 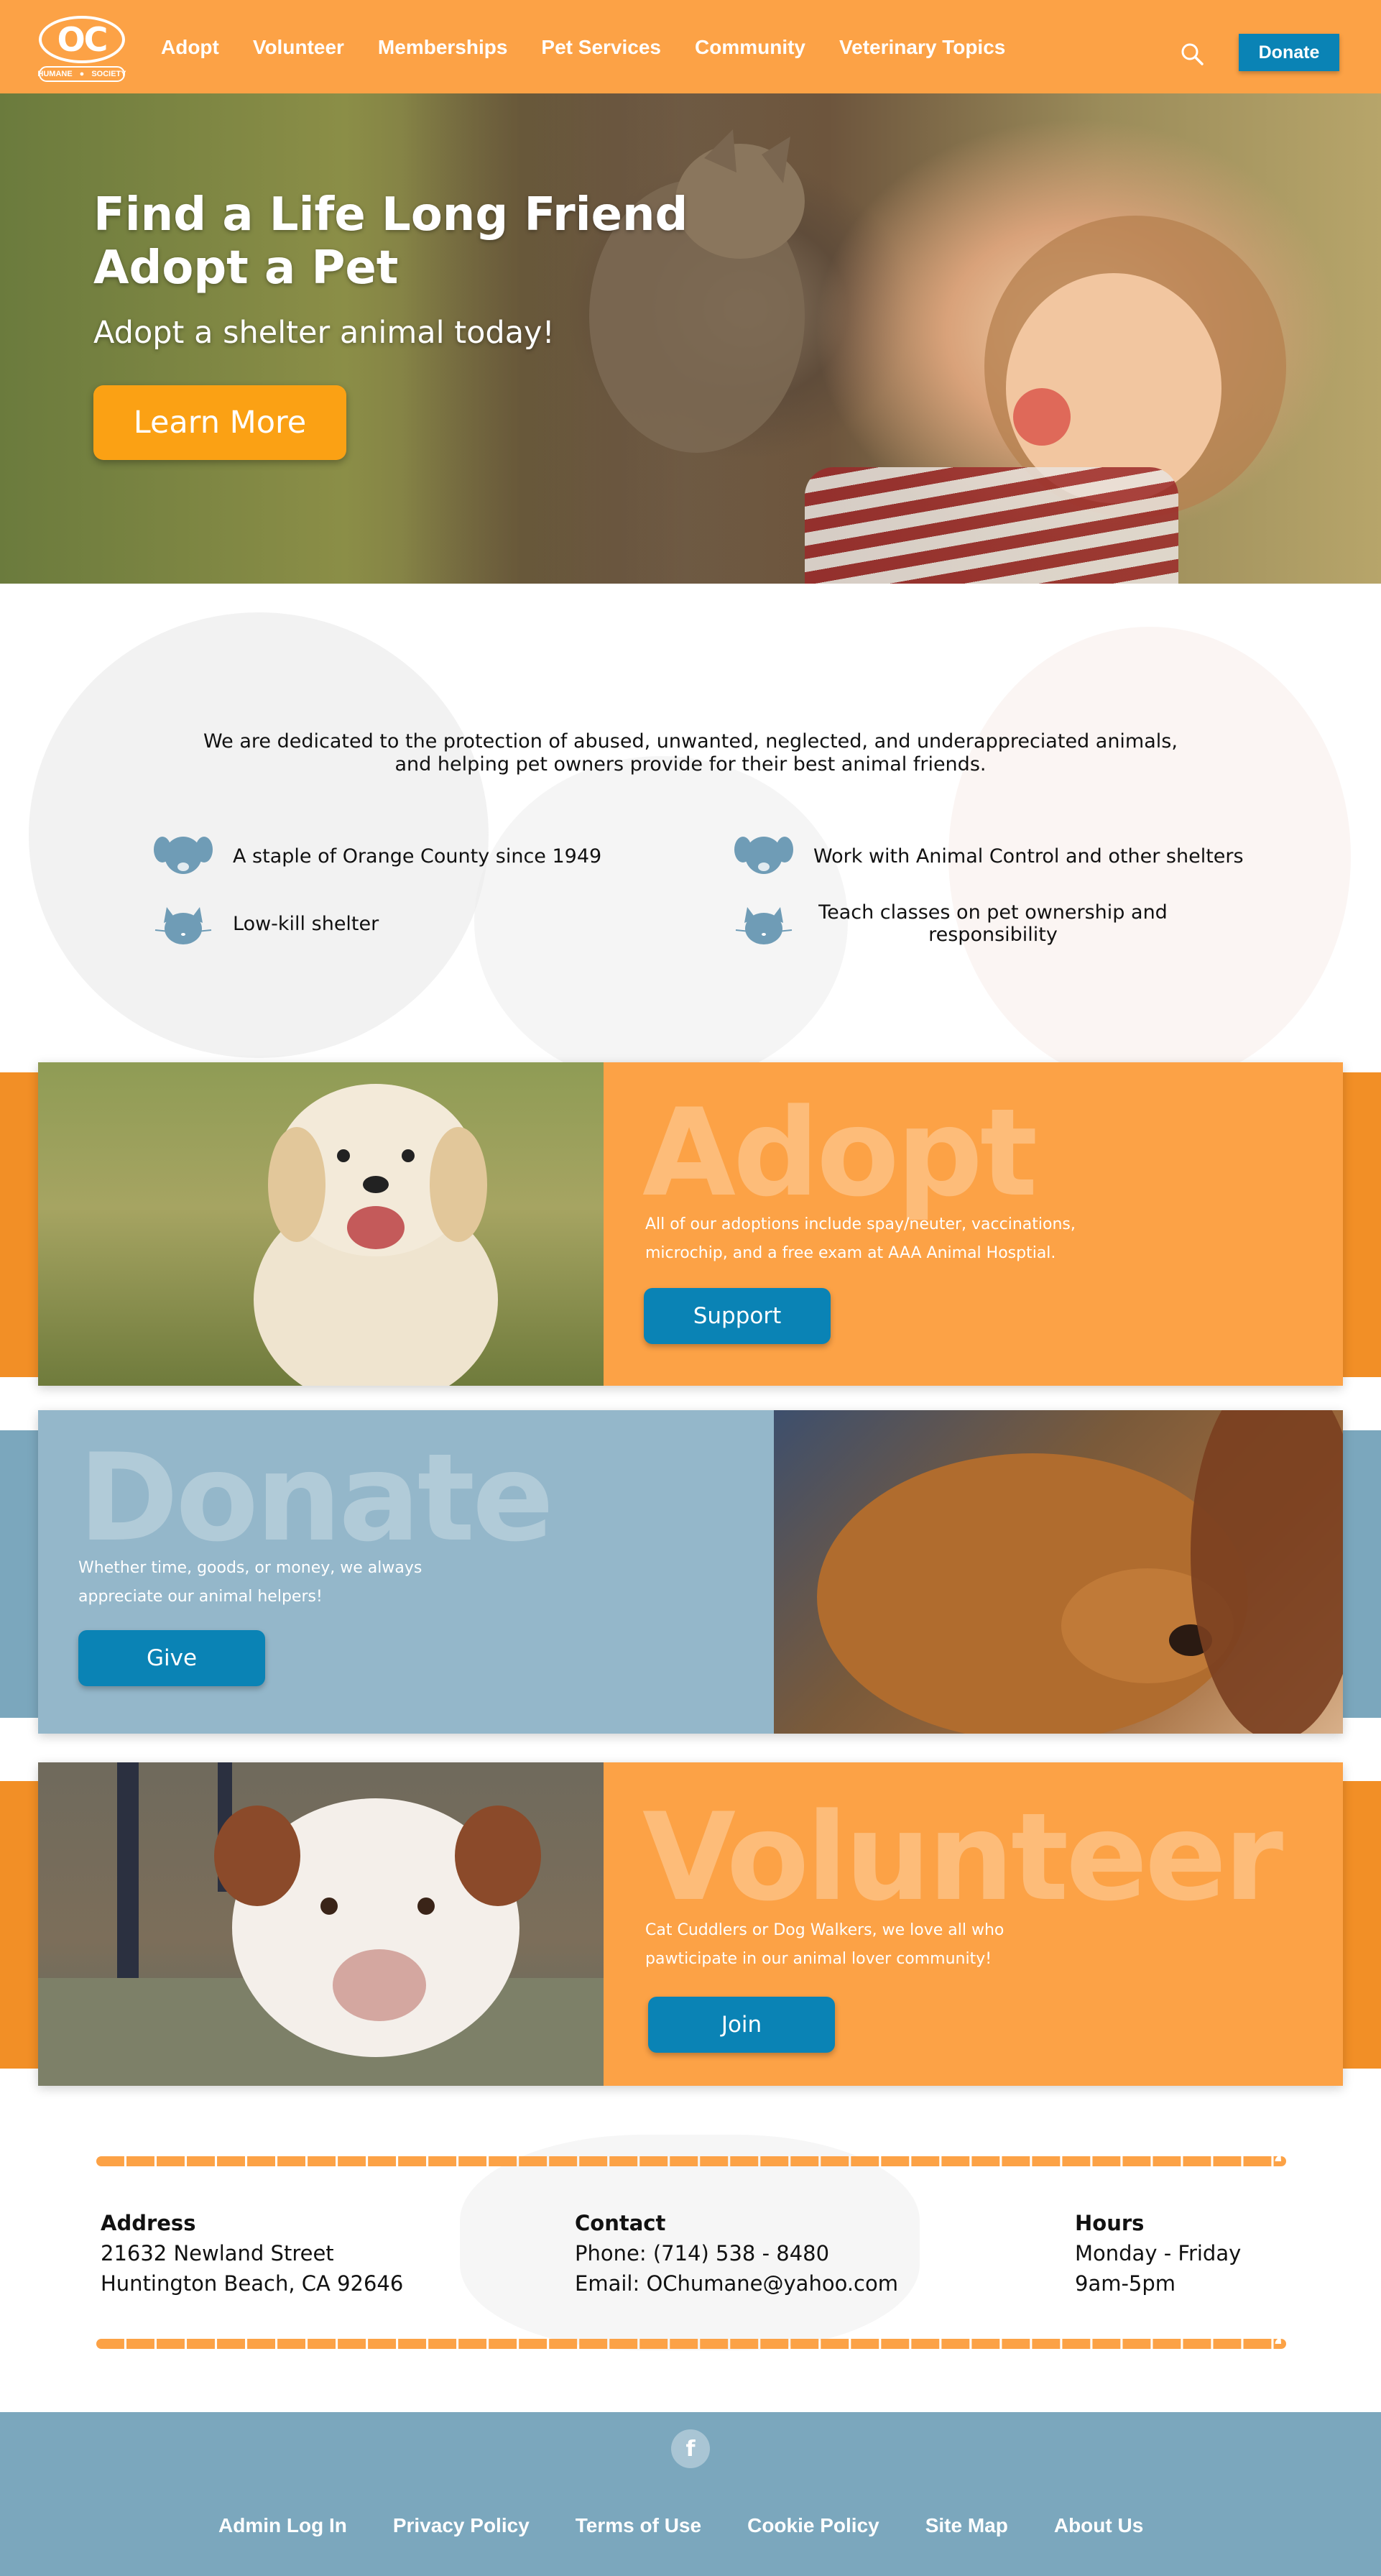 I want to click on adopt-photo, so click(x=321, y=1224).